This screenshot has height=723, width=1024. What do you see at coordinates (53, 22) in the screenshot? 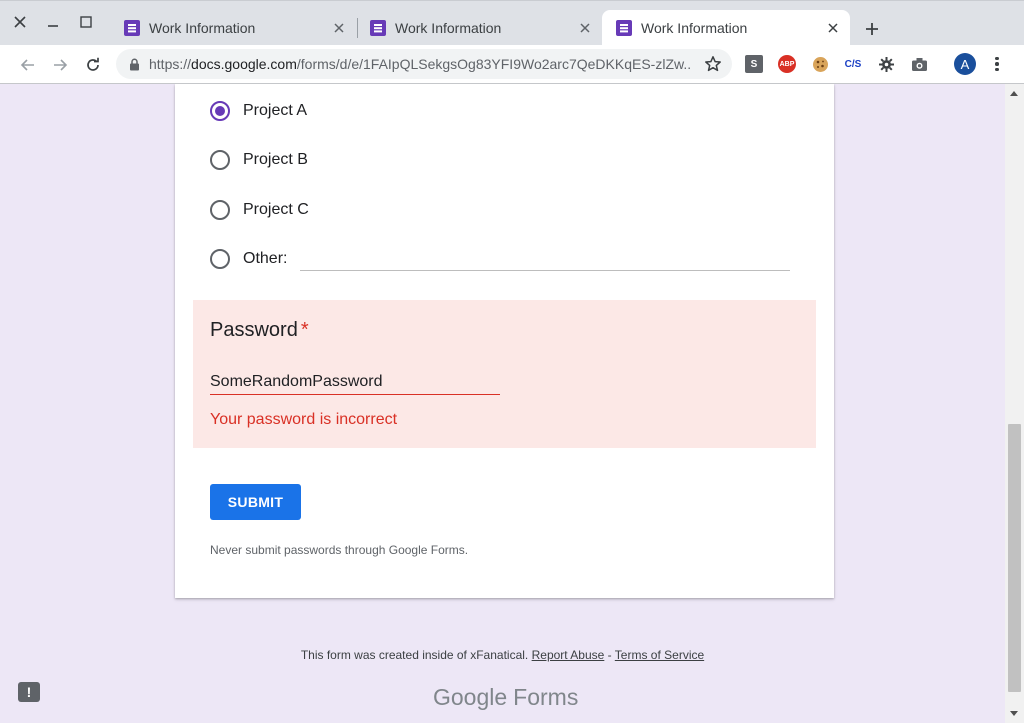
I see `minimize-window-icon` at bounding box center [53, 22].